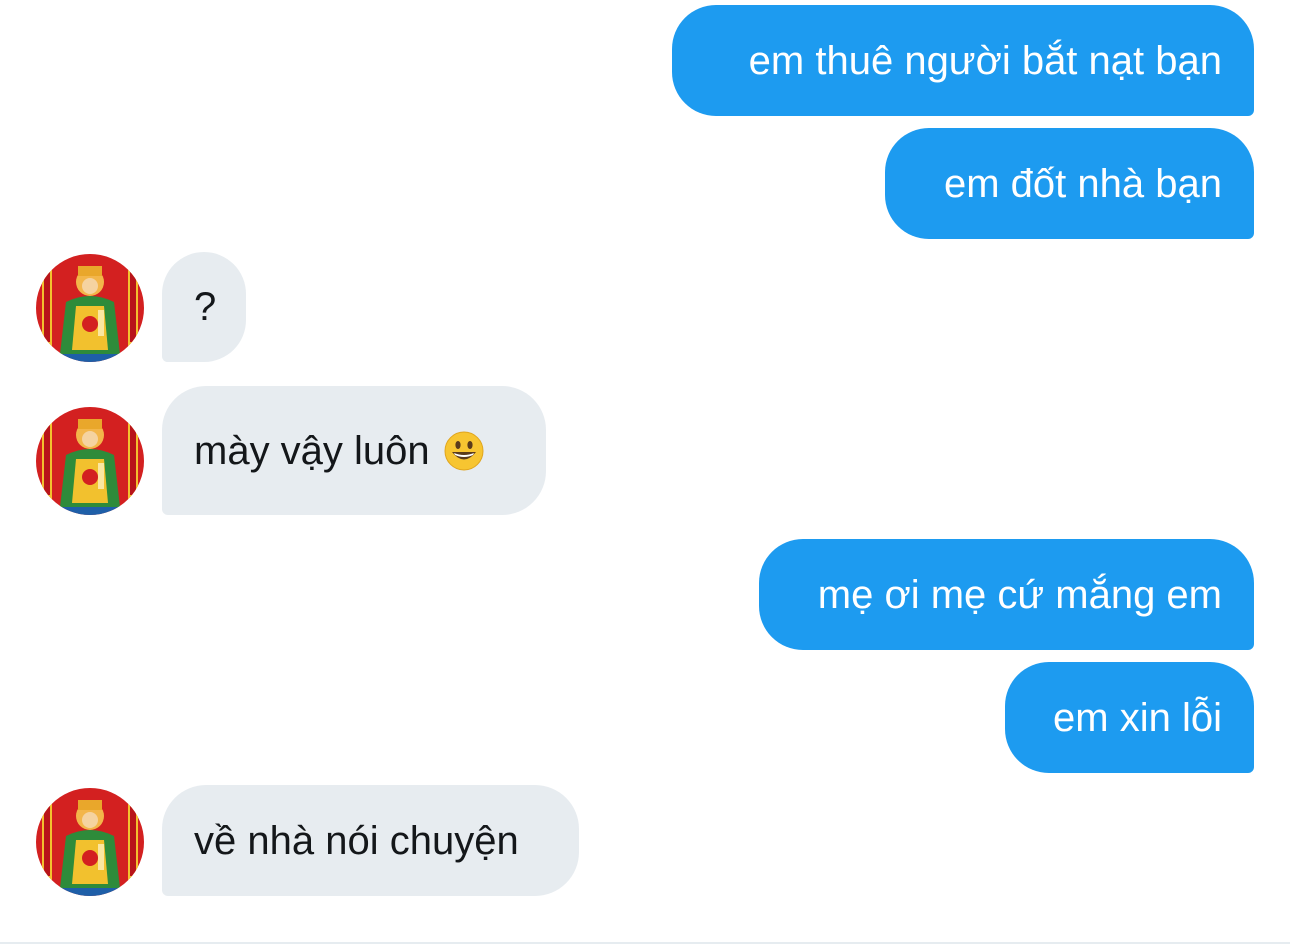 The height and width of the screenshot is (948, 1290). I want to click on message-bubble-outgoing: em đốt nhà bạn, so click(1069, 183).